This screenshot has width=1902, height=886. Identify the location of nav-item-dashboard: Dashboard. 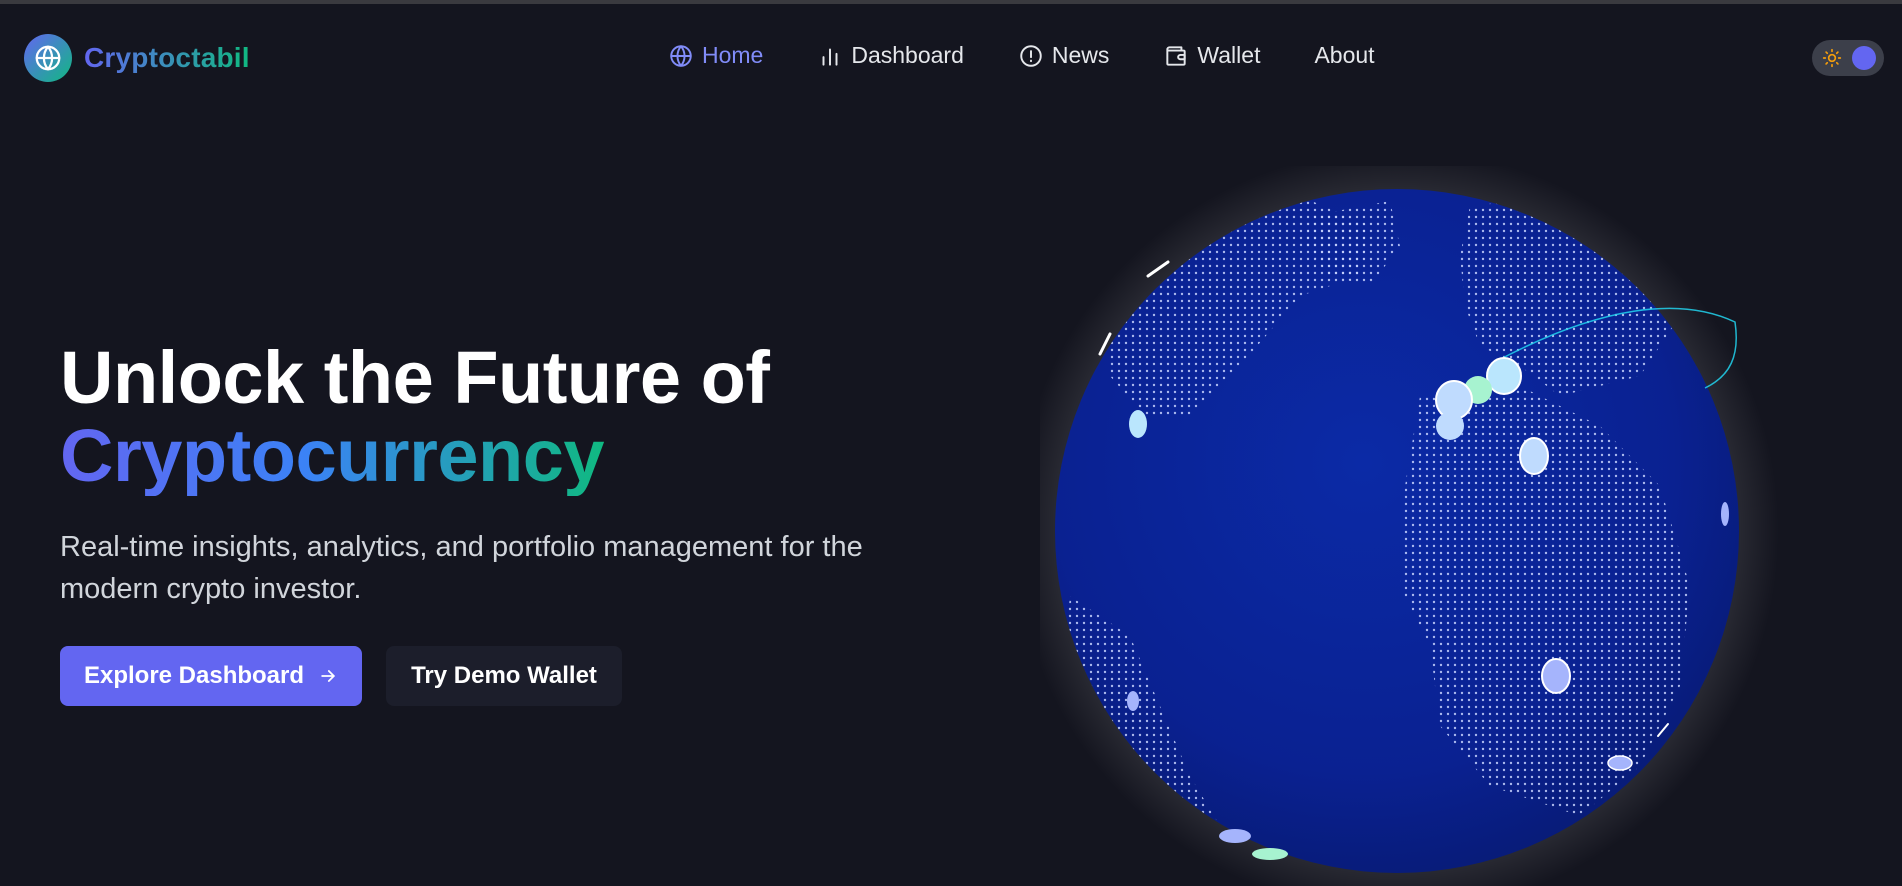
(890, 55).